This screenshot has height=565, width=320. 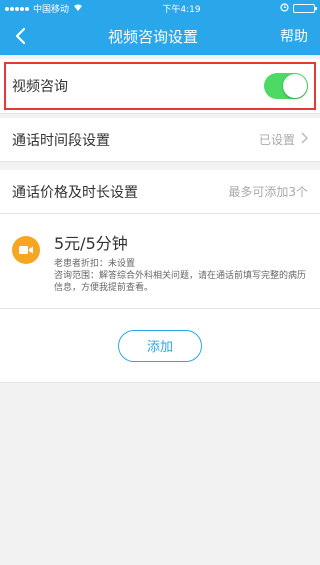 I want to click on time-setting-status: 已设置, so click(x=276, y=140).